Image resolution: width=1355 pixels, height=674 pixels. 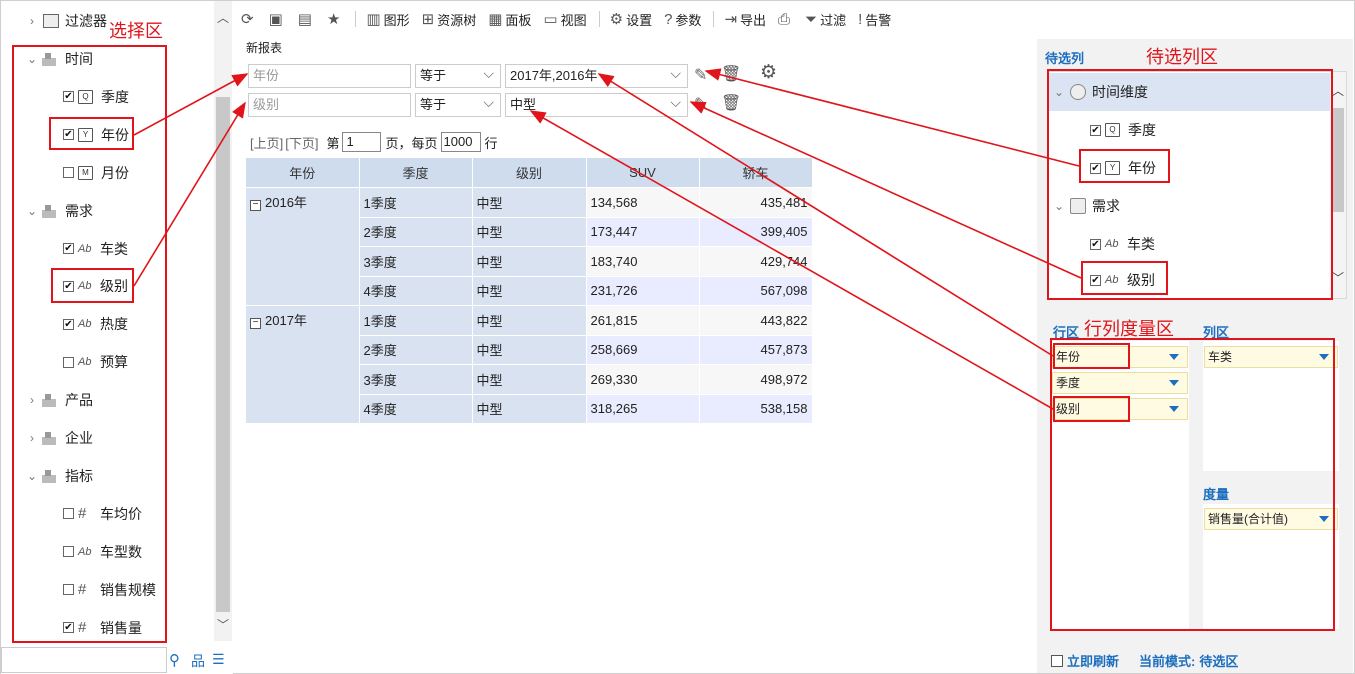 What do you see at coordinates (643, 173) in the screenshot?
I see `column-header: SUV` at bounding box center [643, 173].